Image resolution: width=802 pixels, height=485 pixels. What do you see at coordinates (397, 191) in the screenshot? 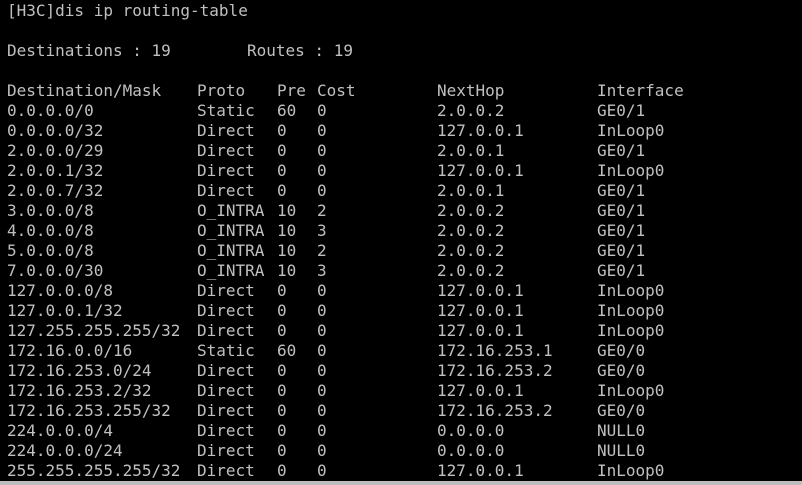
I see `table-row: 2.0.0.7/32 Direct 0 0 2.0.0.1 GE0/1` at bounding box center [397, 191].